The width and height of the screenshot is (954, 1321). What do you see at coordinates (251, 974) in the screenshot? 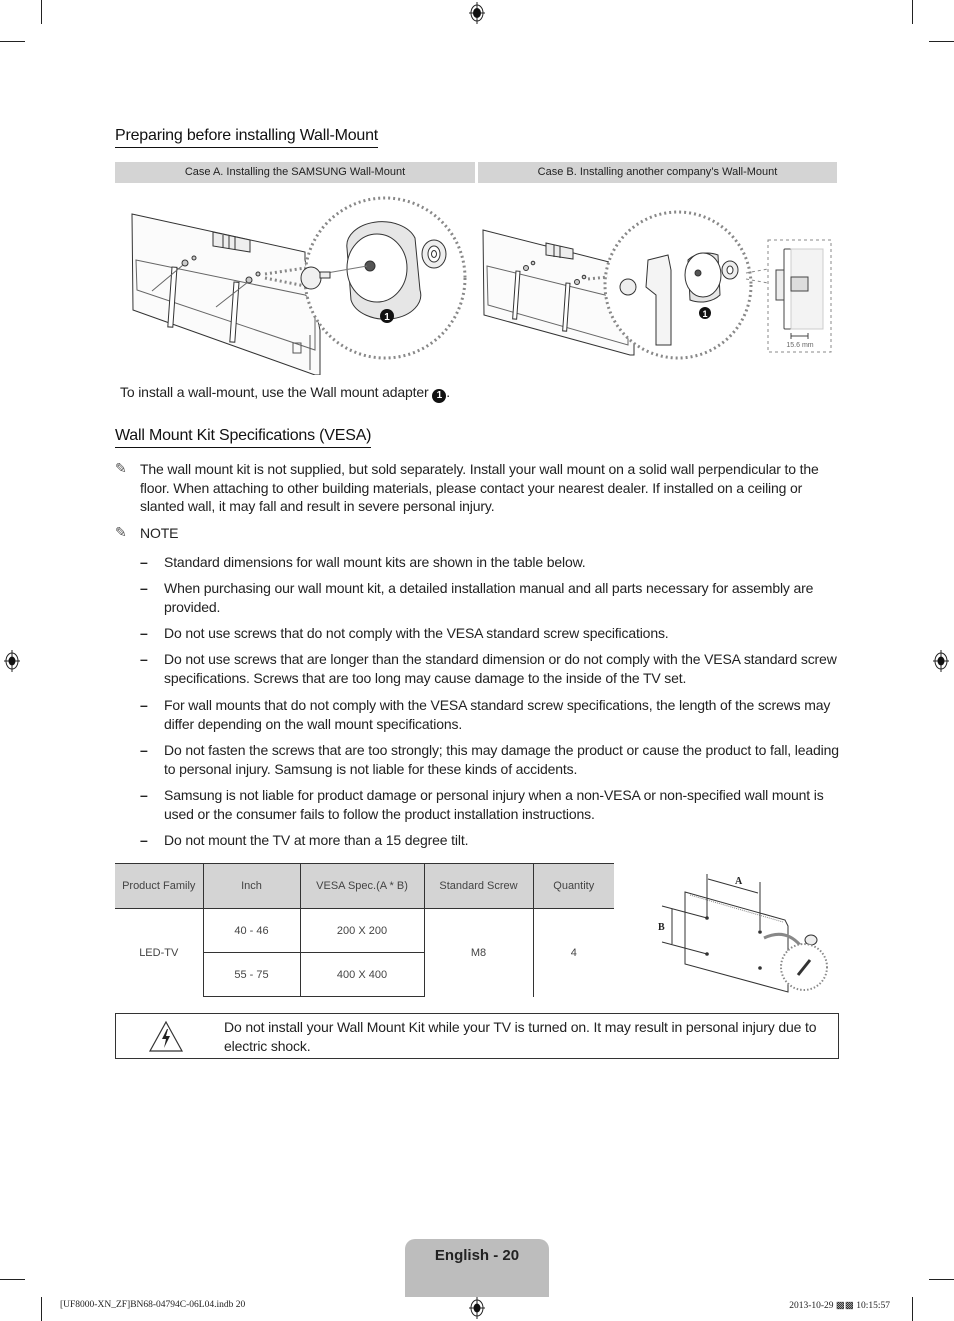
I see `cell-inch: 55 - 75` at bounding box center [251, 974].